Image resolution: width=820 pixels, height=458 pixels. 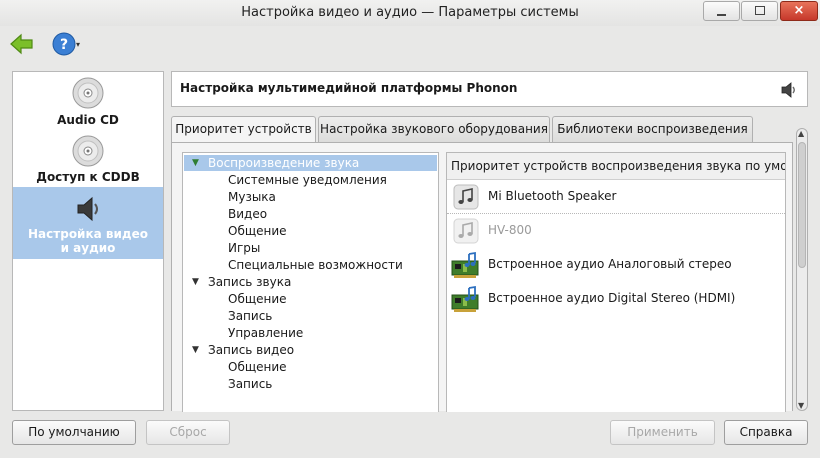 I want to click on tree-group-label: Запись видео, so click(x=251, y=350).